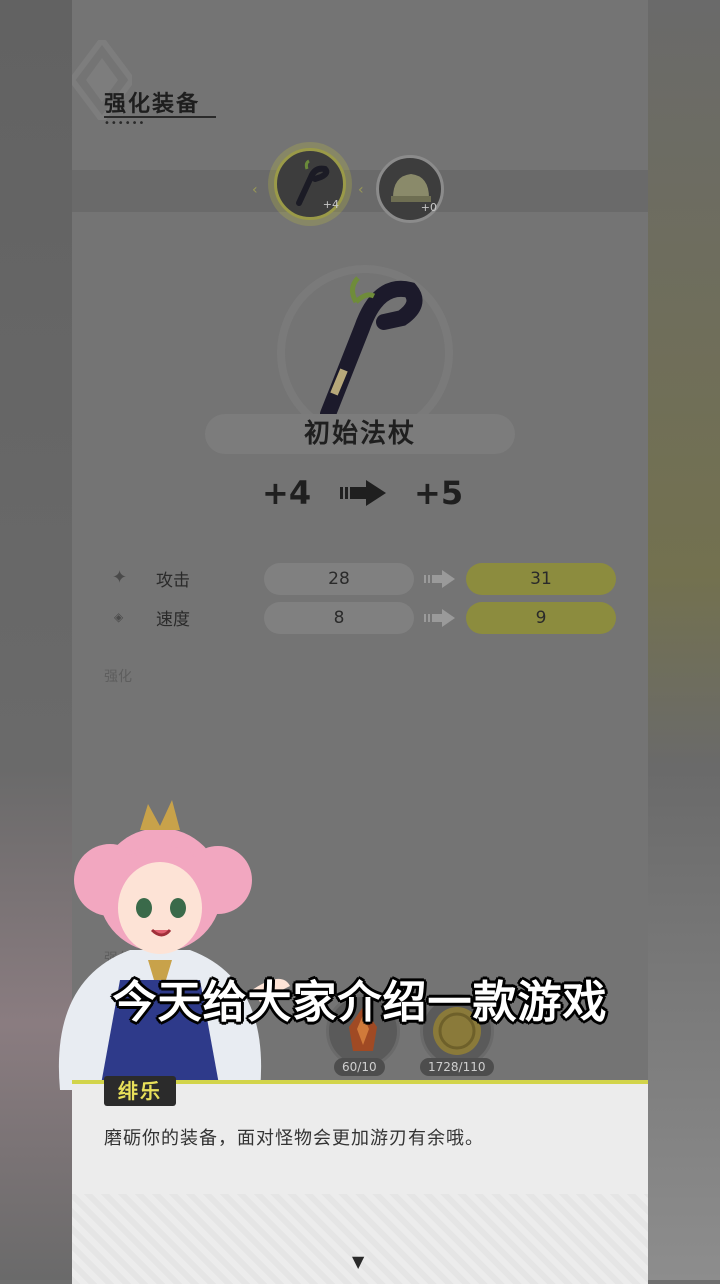  What do you see at coordinates (125, 123) in the screenshot?
I see `title-dots: ••••••` at bounding box center [125, 123].